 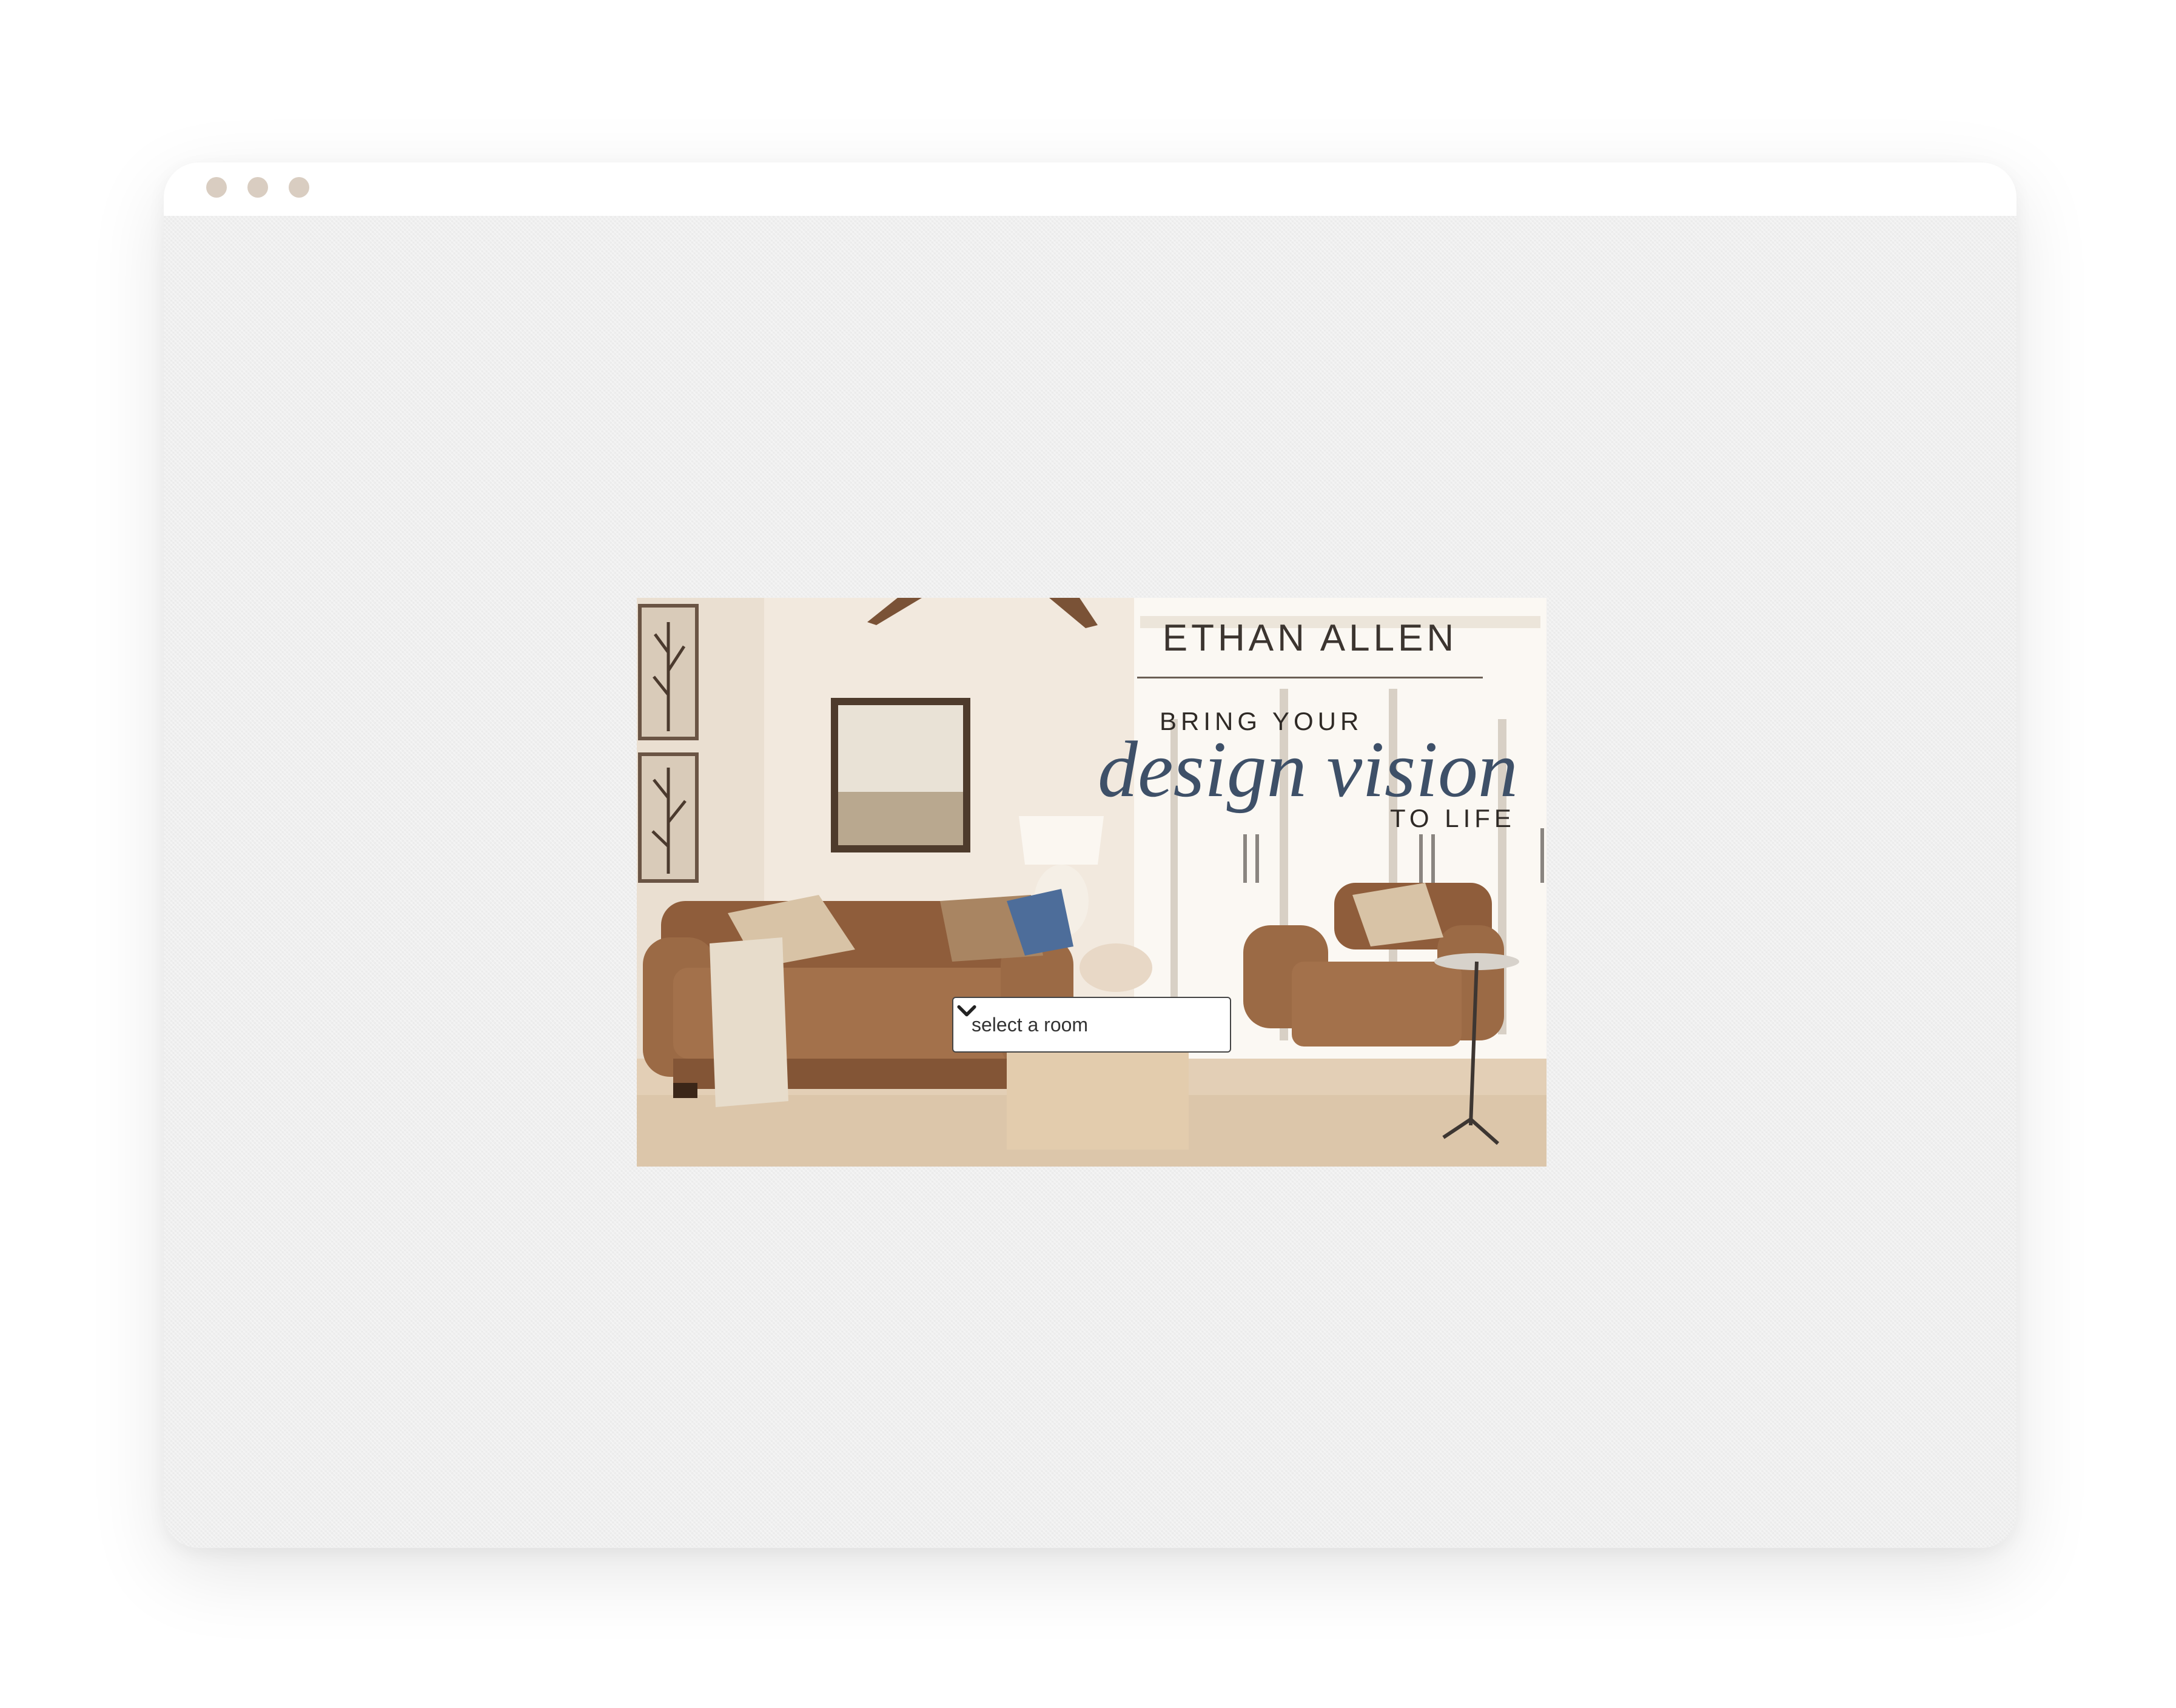 What do you see at coordinates (1030, 1025) in the screenshot?
I see `room-select-label: select a room` at bounding box center [1030, 1025].